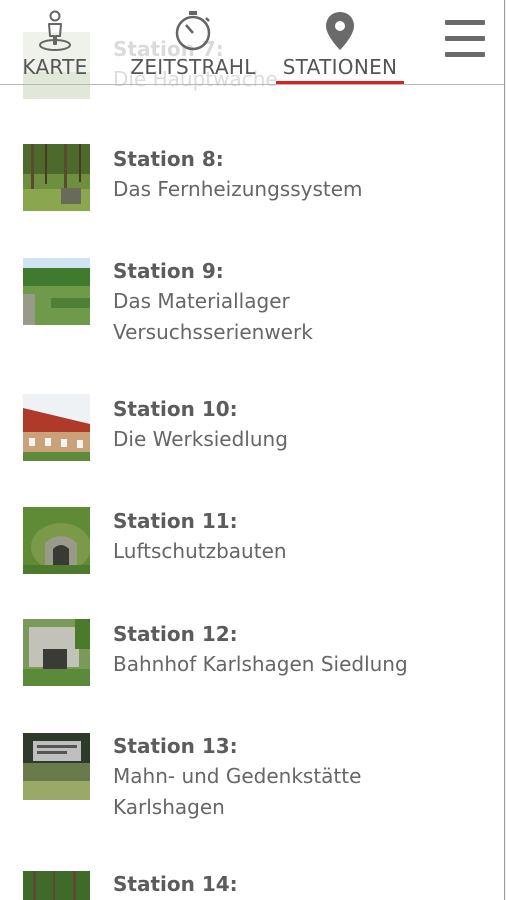  What do you see at coordinates (200, 439) in the screenshot?
I see `station-name-line: Die Werksiedlung` at bounding box center [200, 439].